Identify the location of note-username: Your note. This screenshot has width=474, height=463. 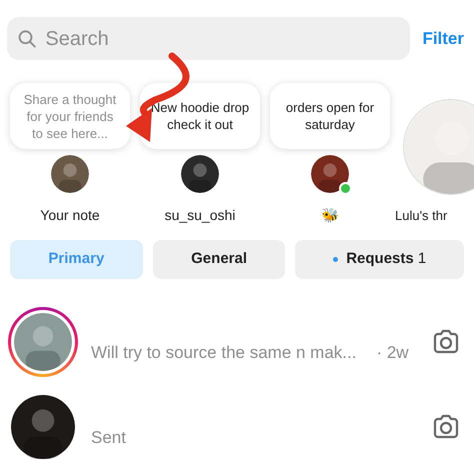
(70, 215).